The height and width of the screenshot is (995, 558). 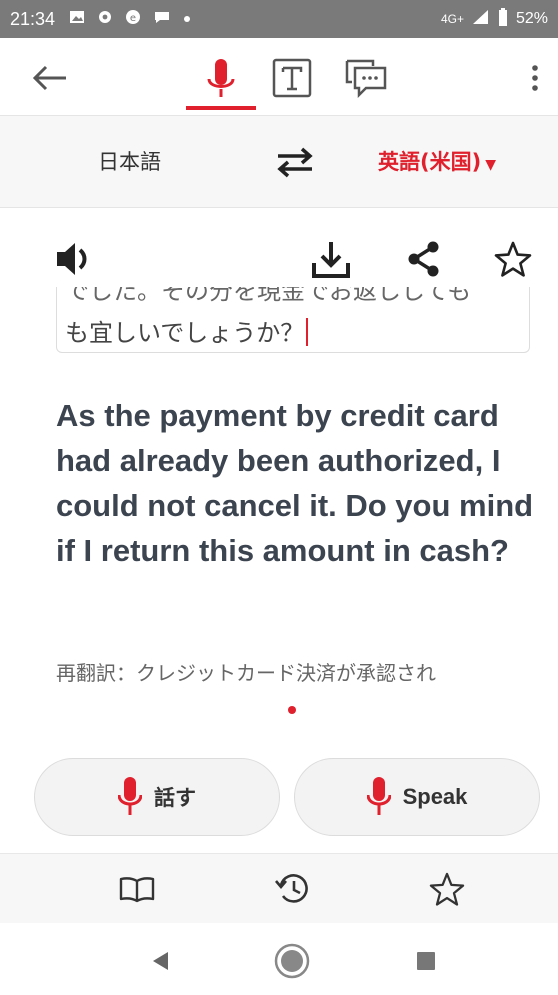 I want to click on system-back-button, so click(x=160, y=961).